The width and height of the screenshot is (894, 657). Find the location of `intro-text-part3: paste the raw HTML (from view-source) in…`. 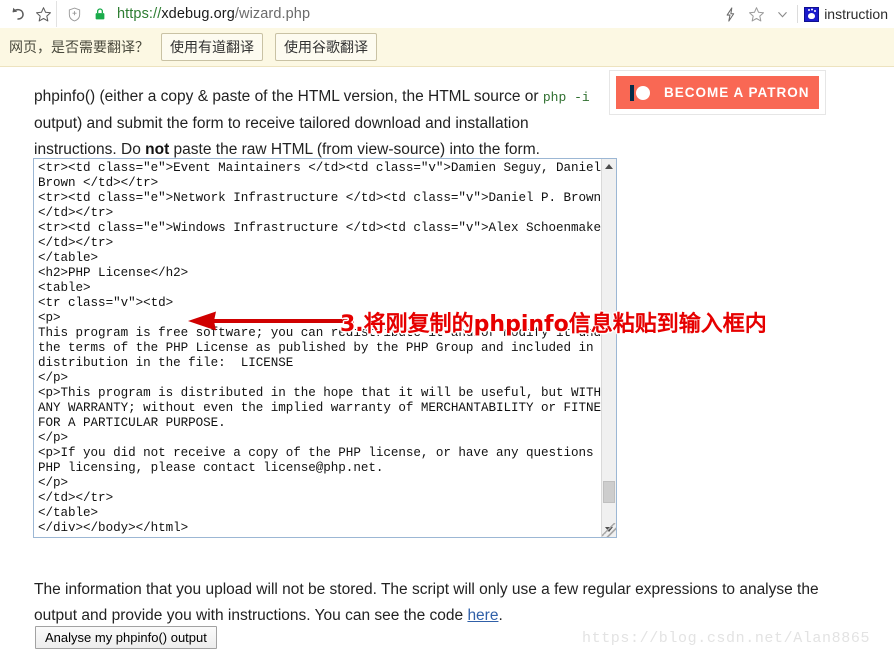

intro-text-part3: paste the raw HTML (from view-source) in… is located at coordinates (354, 149).